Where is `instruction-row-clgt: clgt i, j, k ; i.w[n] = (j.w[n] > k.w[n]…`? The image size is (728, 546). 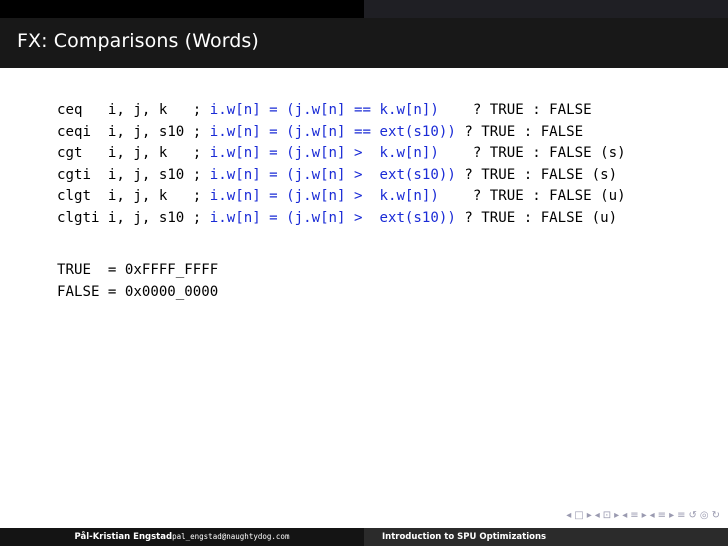
instruction-row-clgt: clgt i, j, k ; i.w[n] = (j.w[n] > k.w[n]… is located at coordinates (341, 197).